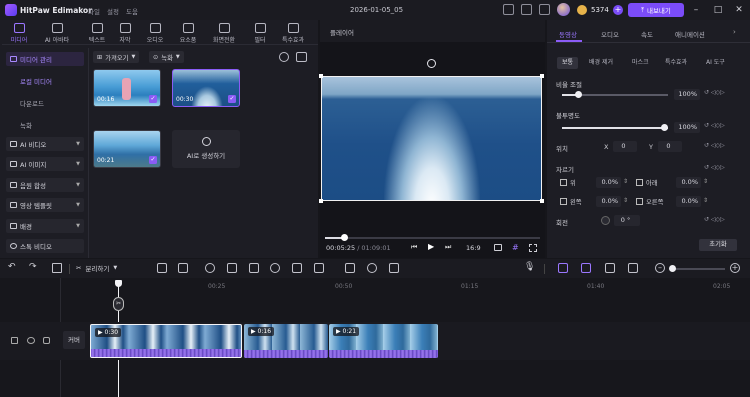  Describe the element at coordinates (260, 34) in the screenshot. I see `tab-filter: 필터` at that location.